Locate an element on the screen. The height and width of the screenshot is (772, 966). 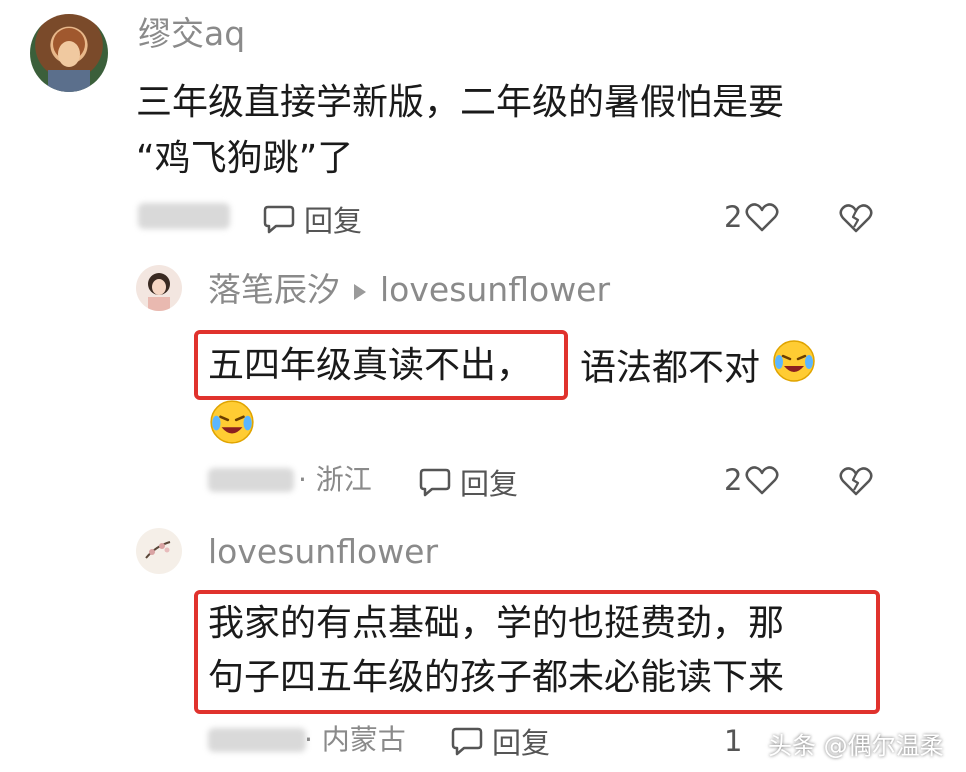
location-label: · 内蒙古 is located at coordinates (355, 739).